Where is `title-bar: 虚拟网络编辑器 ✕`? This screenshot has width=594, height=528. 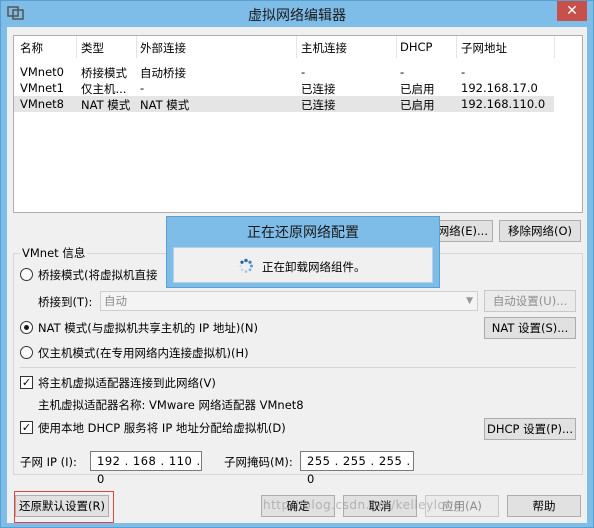 title-bar: 虚拟网络编辑器 ✕ is located at coordinates (297, 14).